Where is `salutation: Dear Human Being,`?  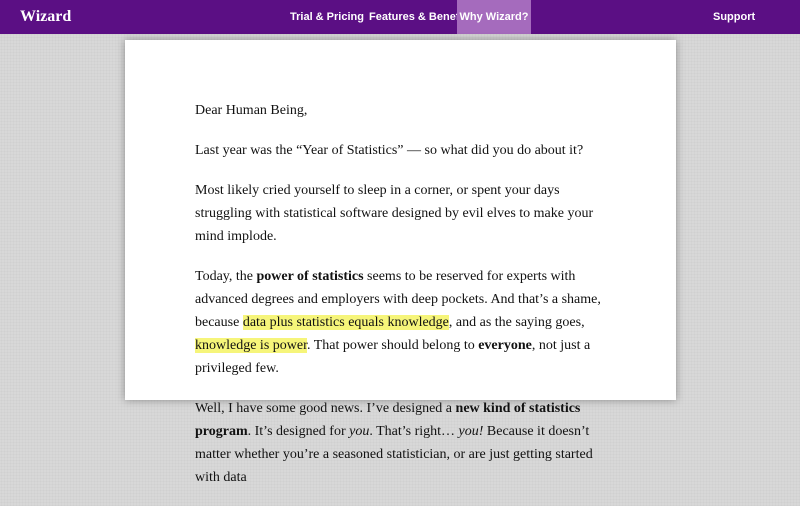
salutation: Dear Human Being, is located at coordinates (251, 110).